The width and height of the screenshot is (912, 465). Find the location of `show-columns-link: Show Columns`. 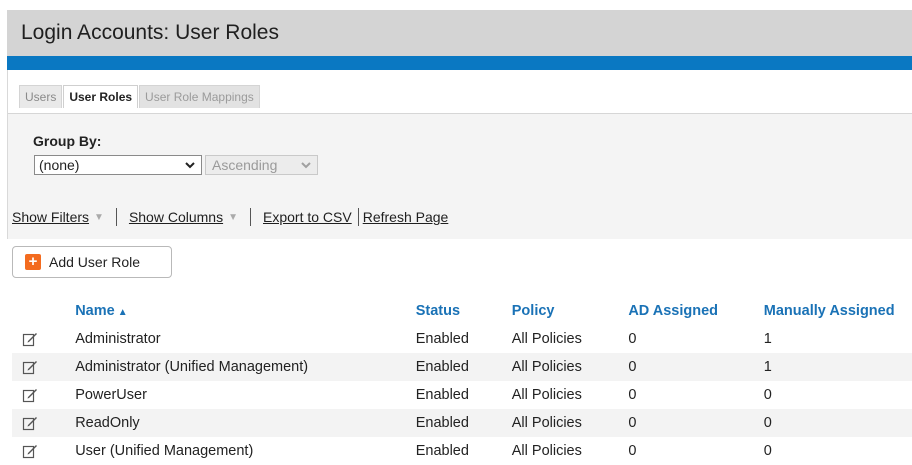

show-columns-link: Show Columns is located at coordinates (176, 217).